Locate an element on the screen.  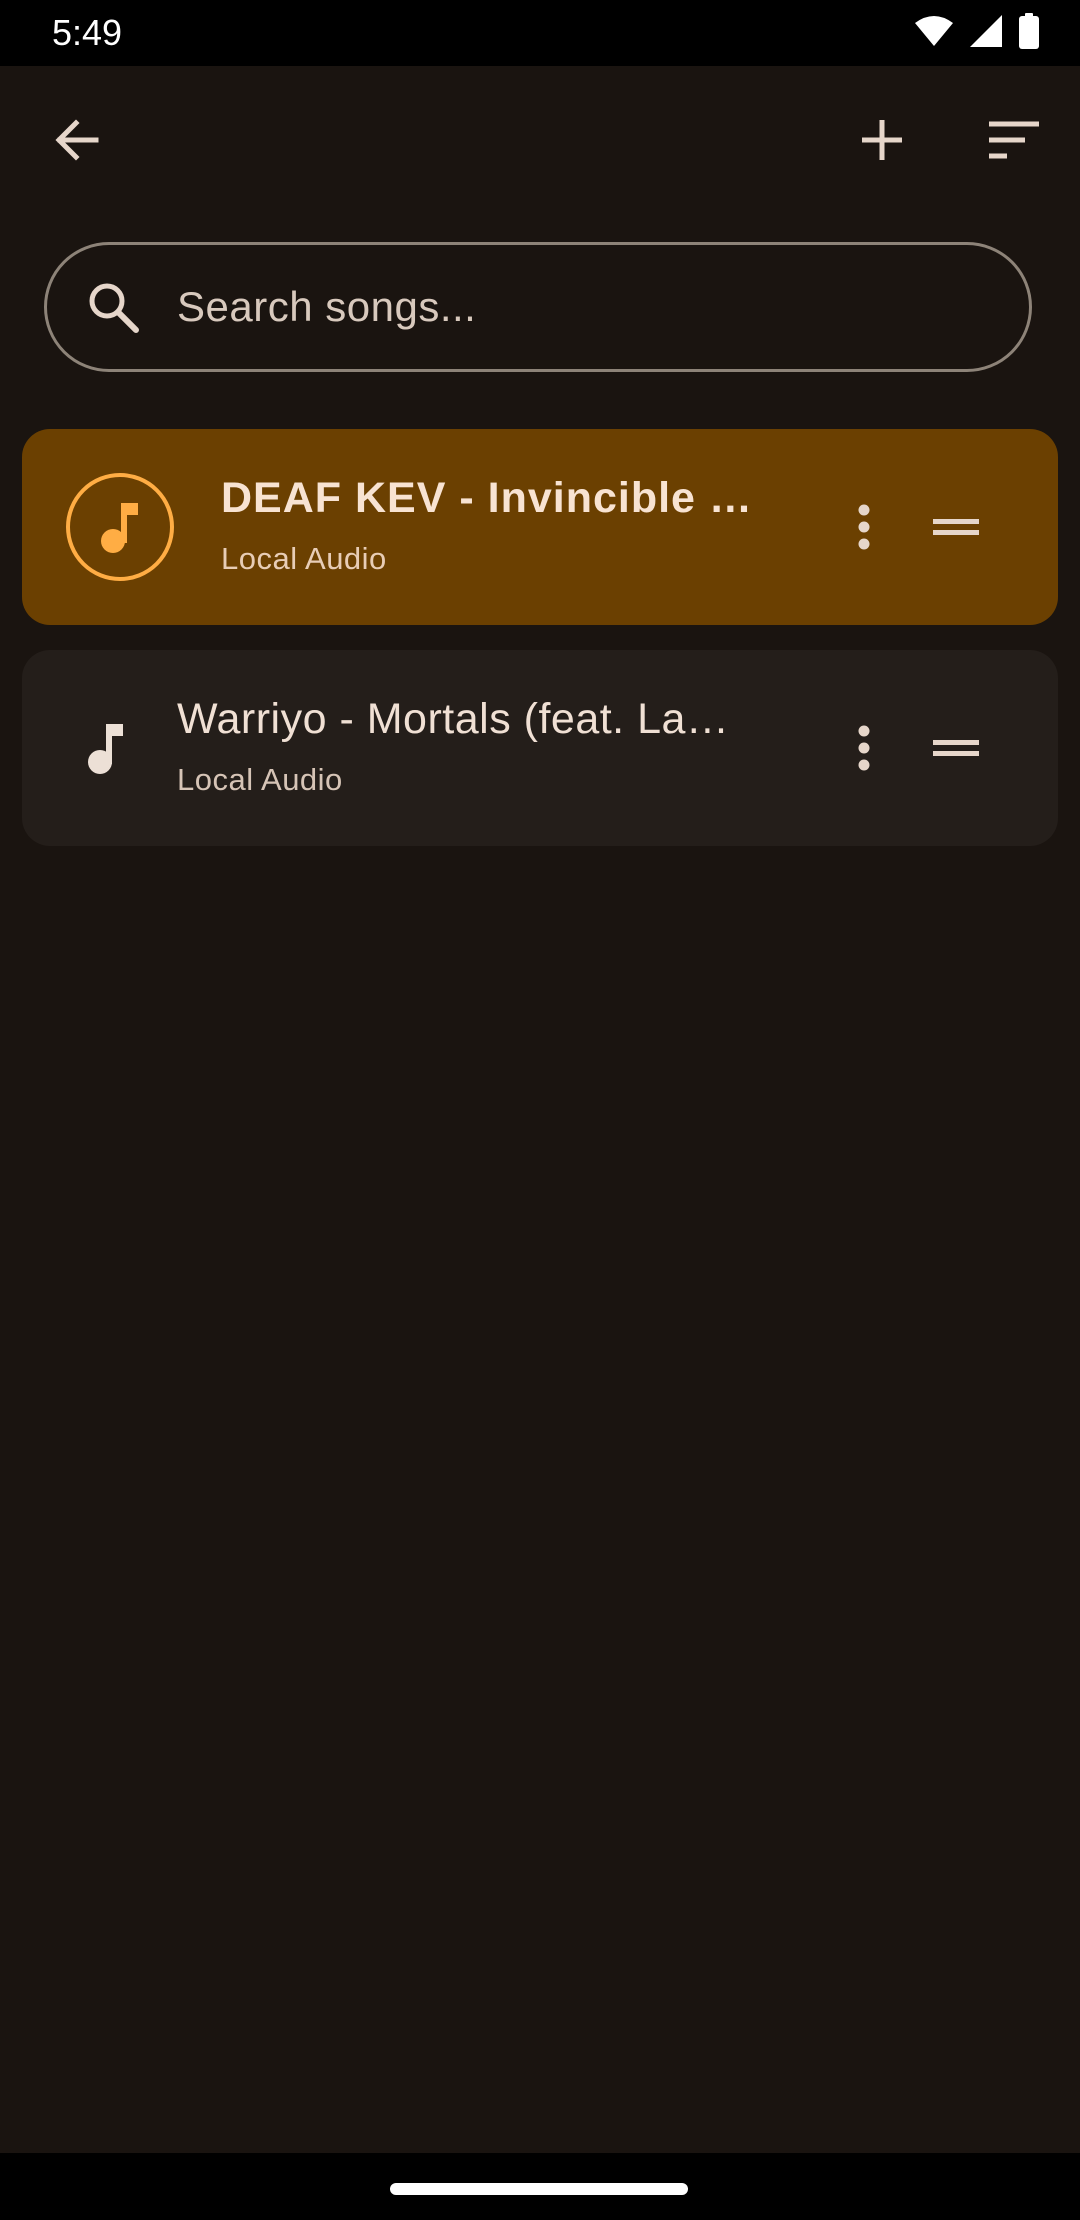
cellular-signal-icon is located at coordinates (986, 33).